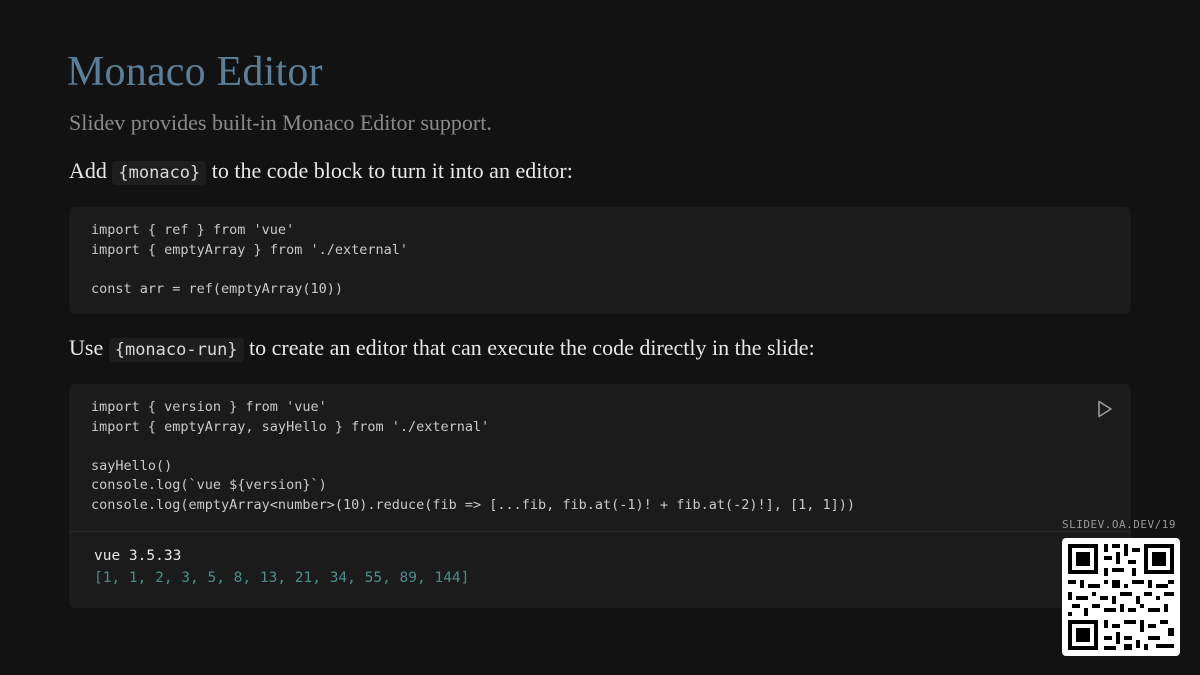  What do you see at coordinates (131, 467) in the screenshot?
I see `code-line: sayHello()` at bounding box center [131, 467].